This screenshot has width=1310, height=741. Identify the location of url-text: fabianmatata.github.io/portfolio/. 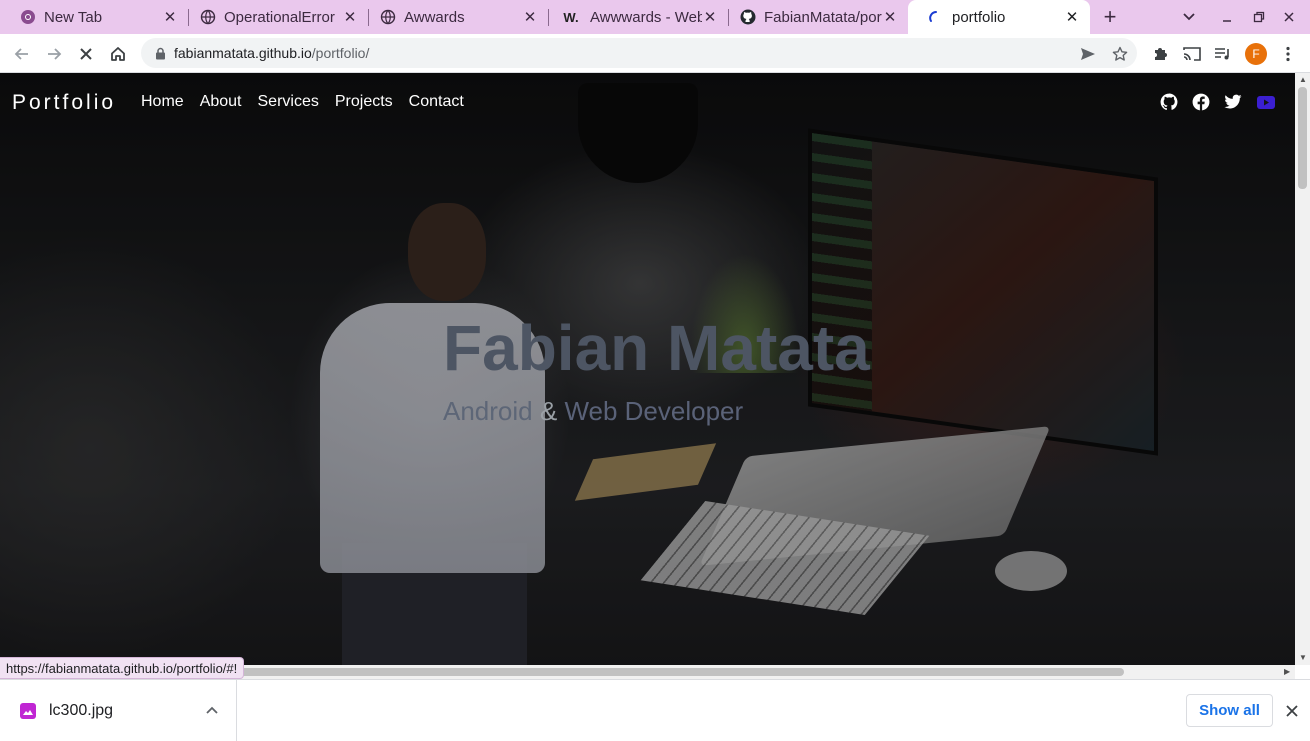
(272, 53).